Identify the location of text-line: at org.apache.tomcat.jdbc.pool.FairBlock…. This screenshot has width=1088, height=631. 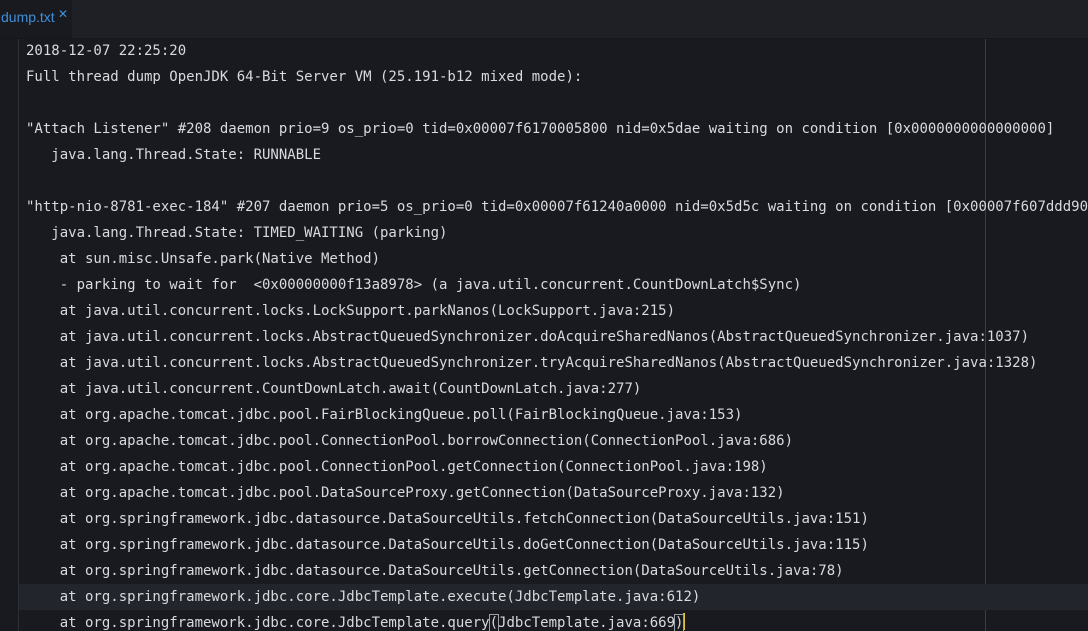
(384, 415).